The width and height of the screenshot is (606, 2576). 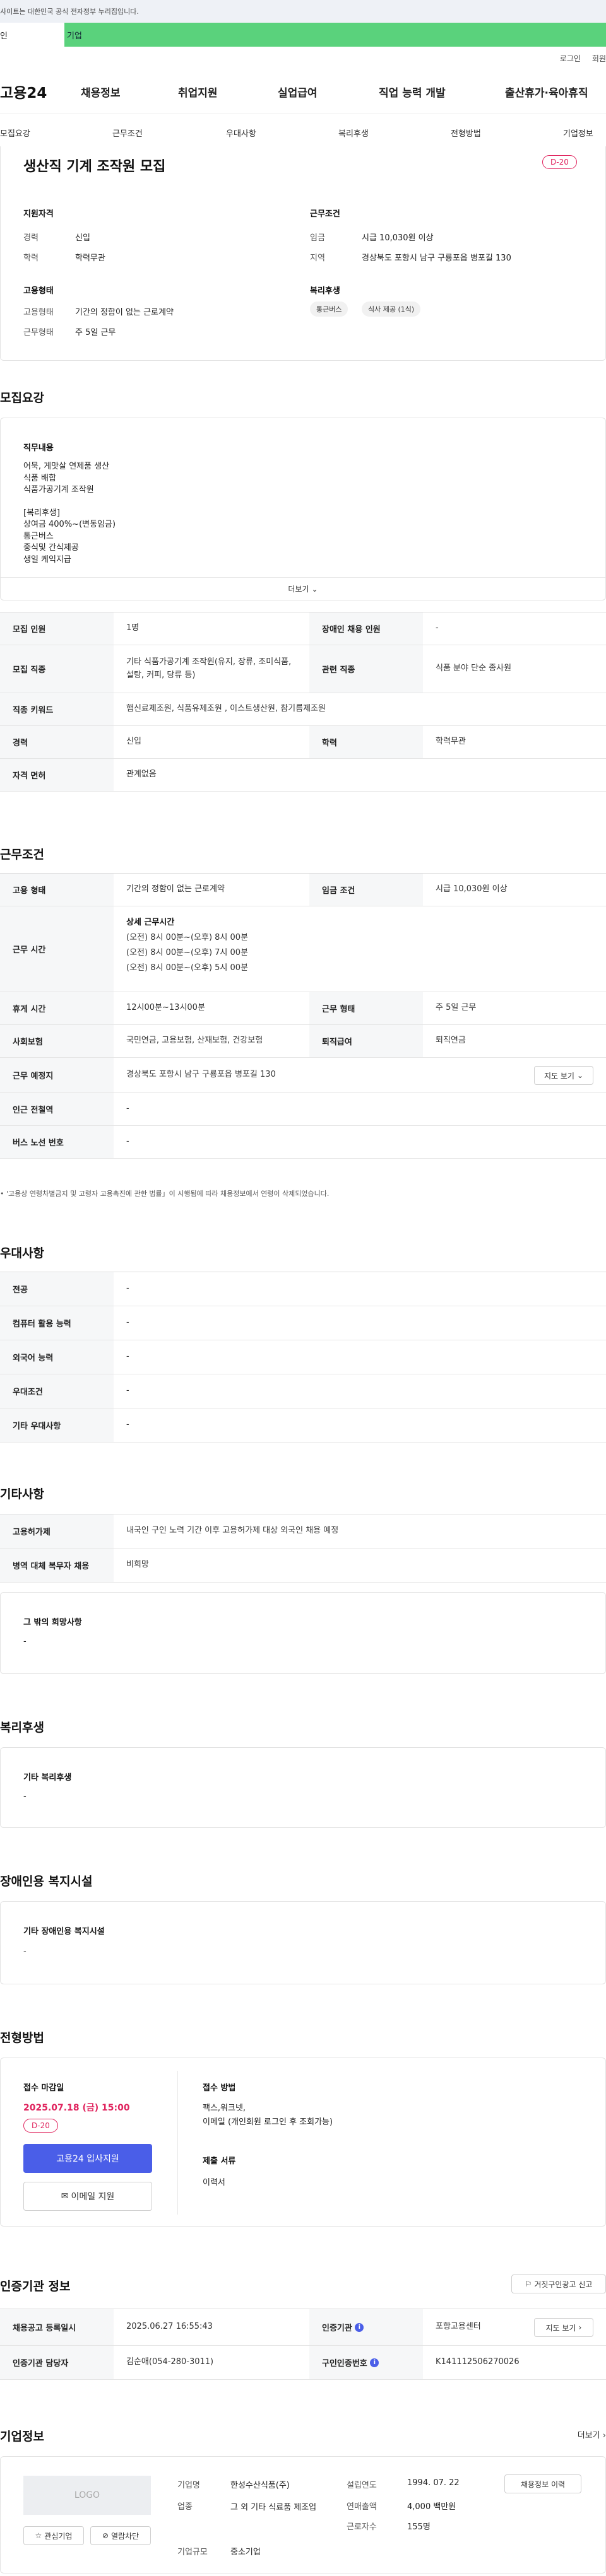 I want to click on job-line: 생일 케익지급, so click(x=47, y=559).